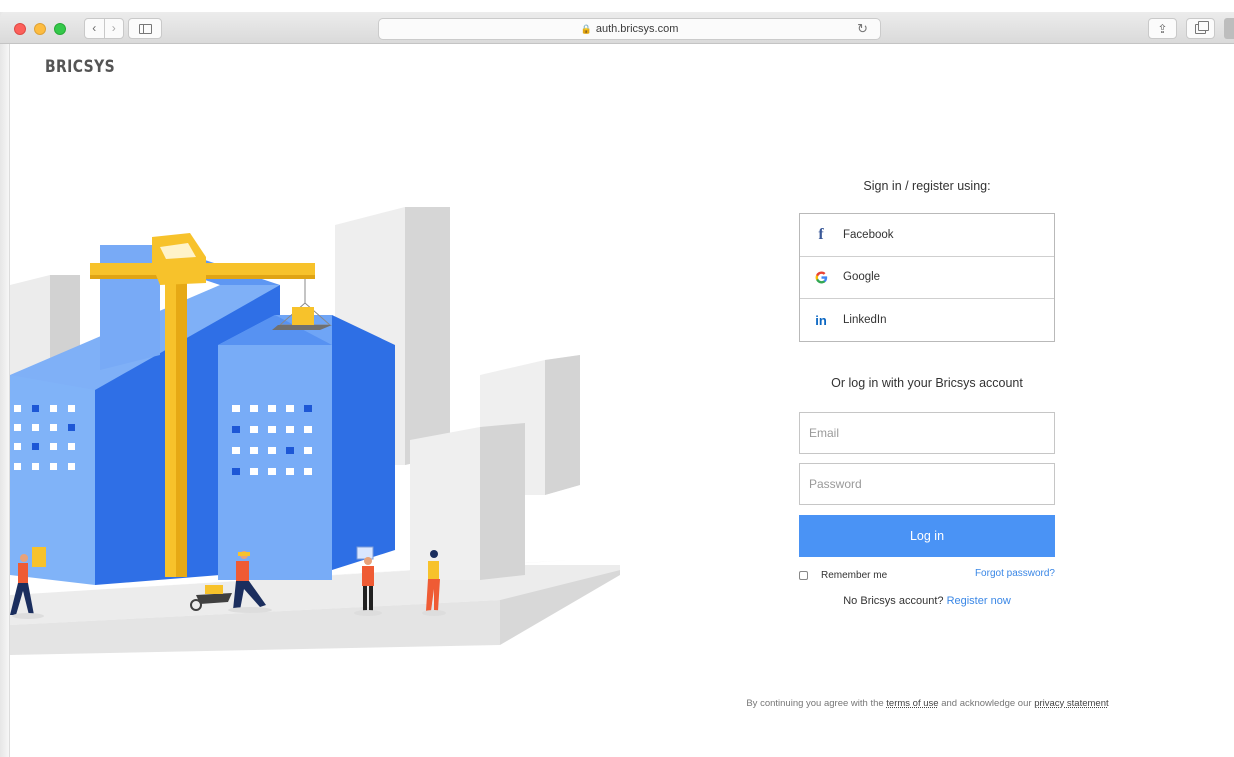 The image size is (1234, 757). Describe the element at coordinates (927, 484) in the screenshot. I see `password-field` at that location.